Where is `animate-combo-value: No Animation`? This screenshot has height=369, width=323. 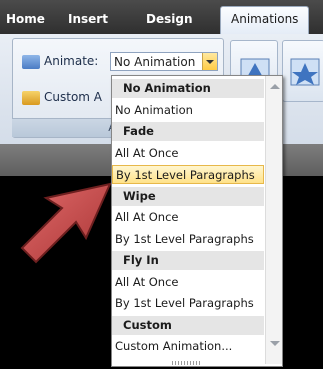 animate-combo-value: No Animation is located at coordinates (155, 62).